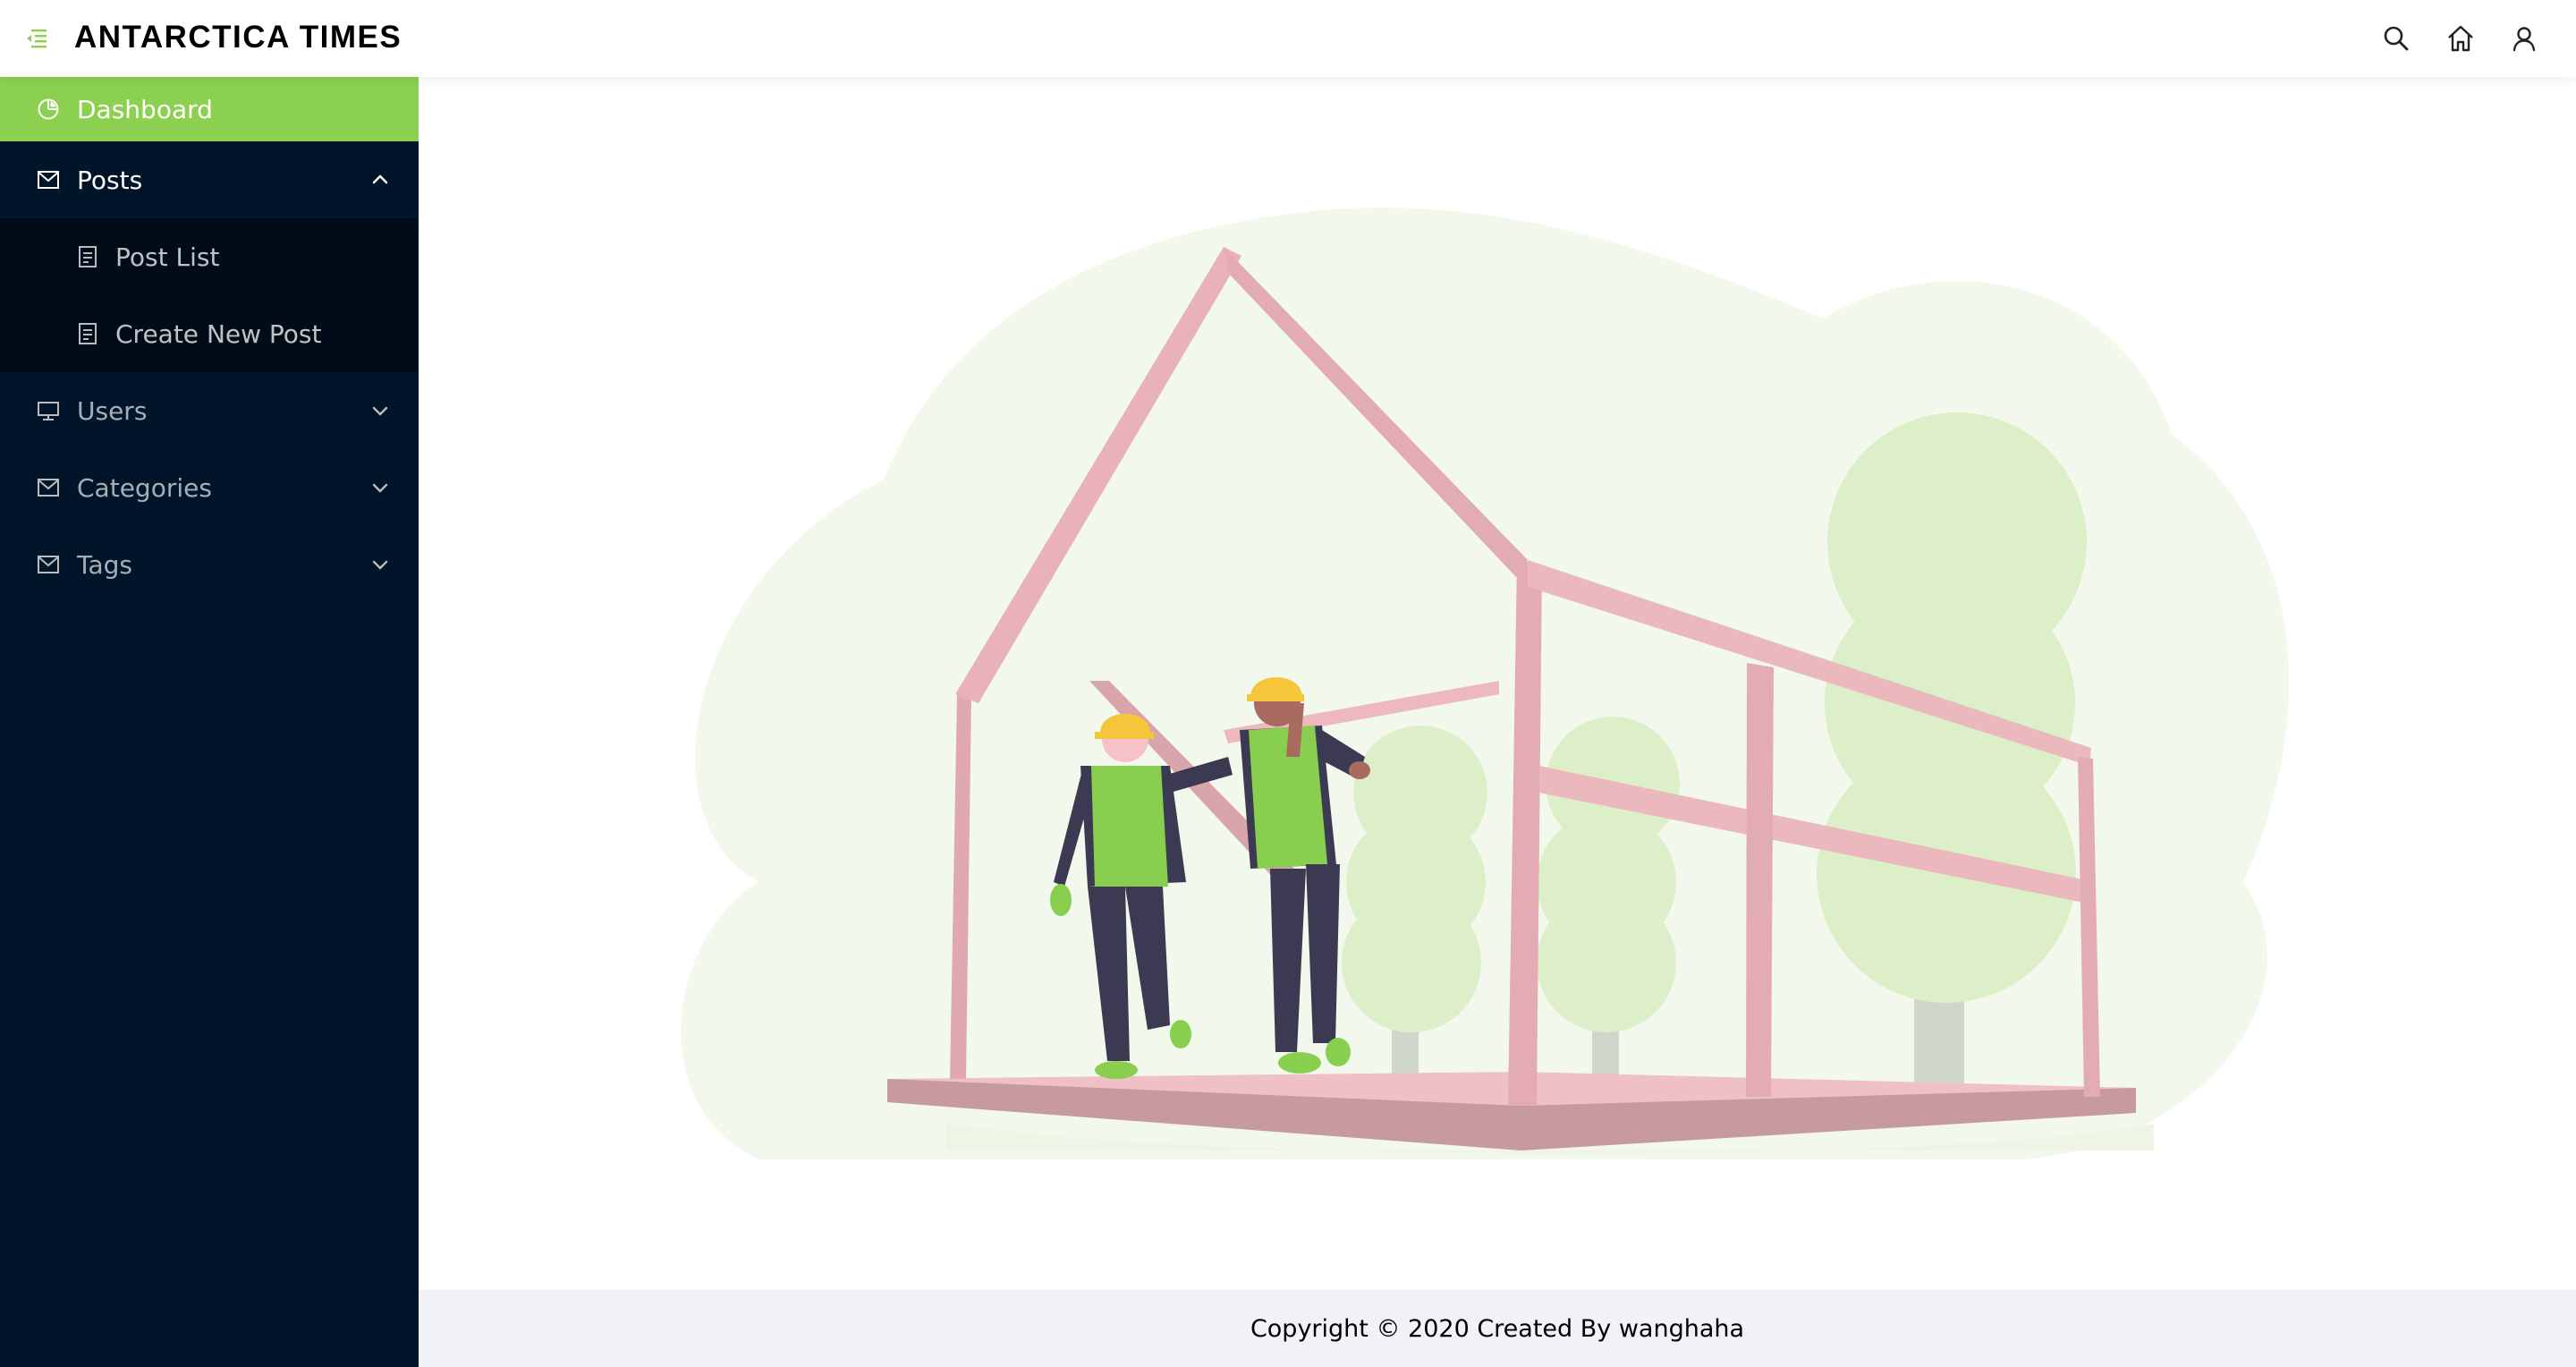 The width and height of the screenshot is (2576, 1367). I want to click on search-icon, so click(2396, 39).